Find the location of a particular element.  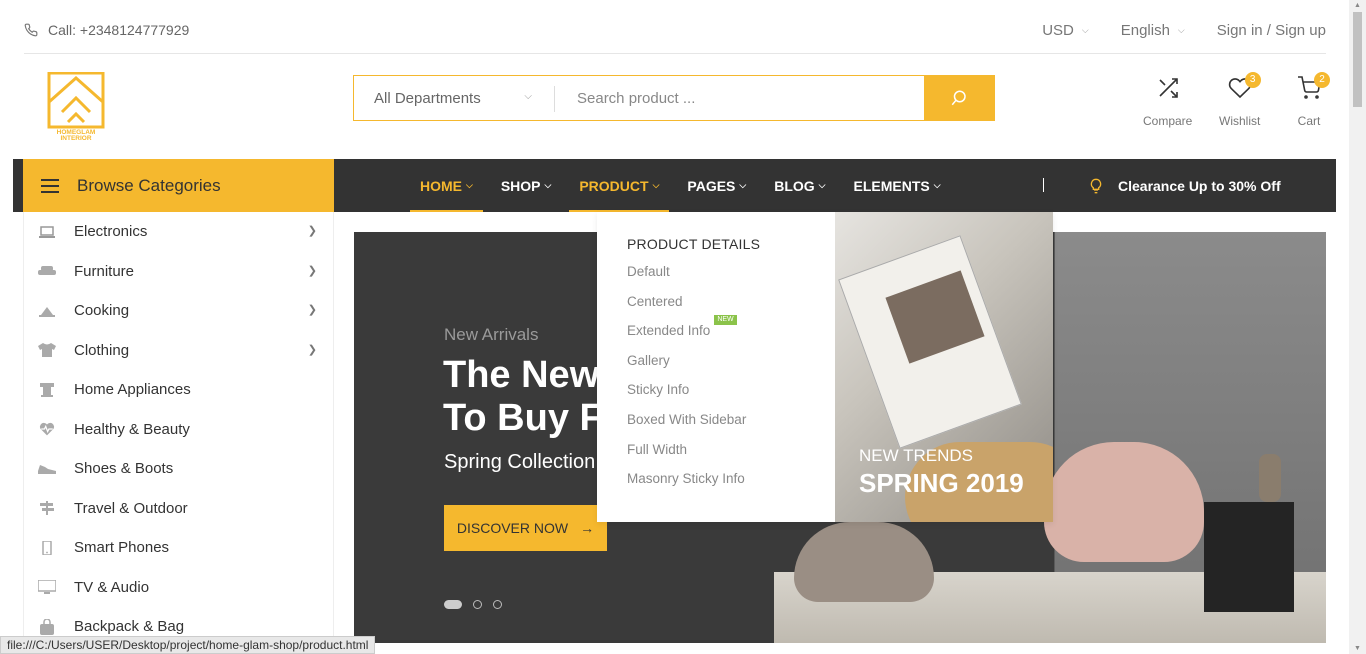

category-label: Travel & Outdoor is located at coordinates (131, 508).